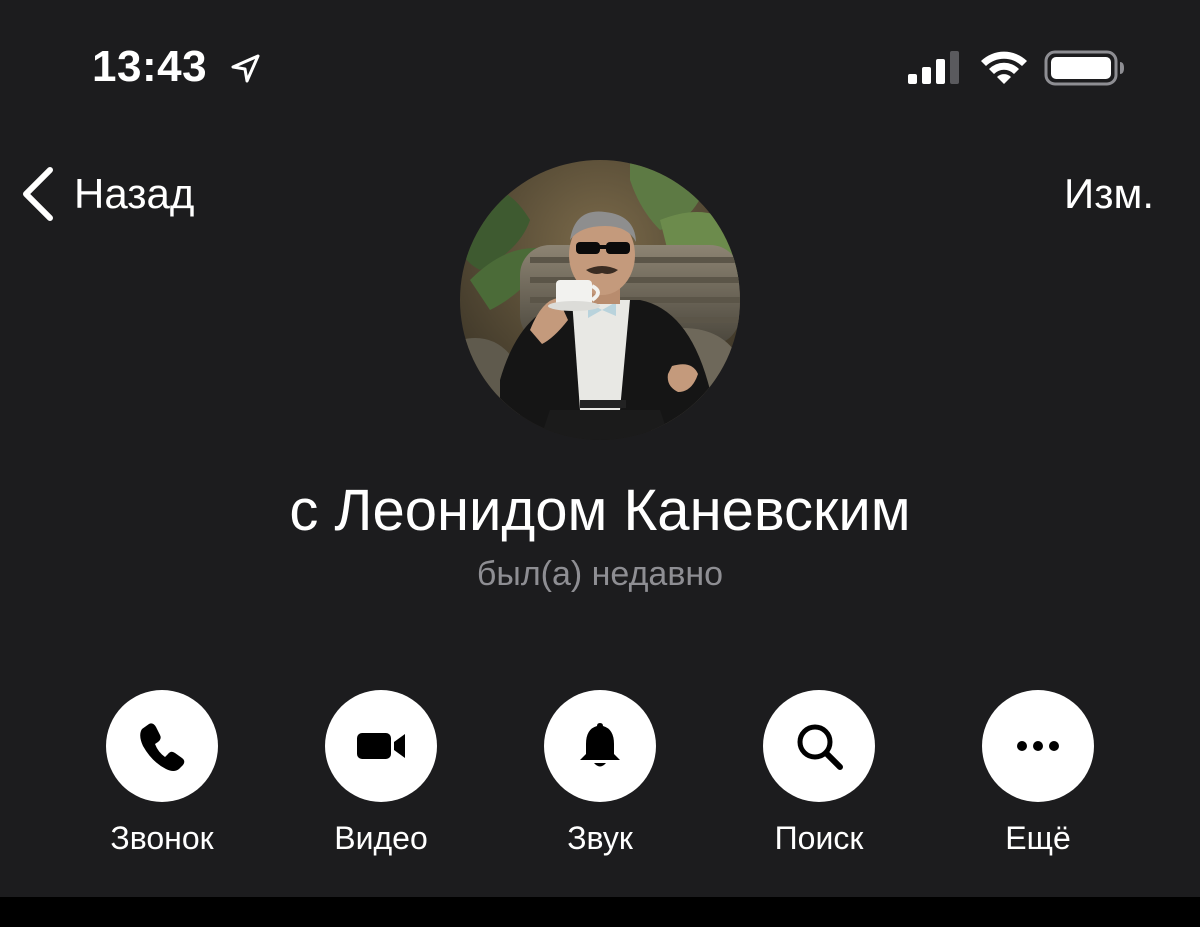 This screenshot has width=1200, height=927. What do you see at coordinates (600, 838) in the screenshot?
I see `sound-label: Звук` at bounding box center [600, 838].